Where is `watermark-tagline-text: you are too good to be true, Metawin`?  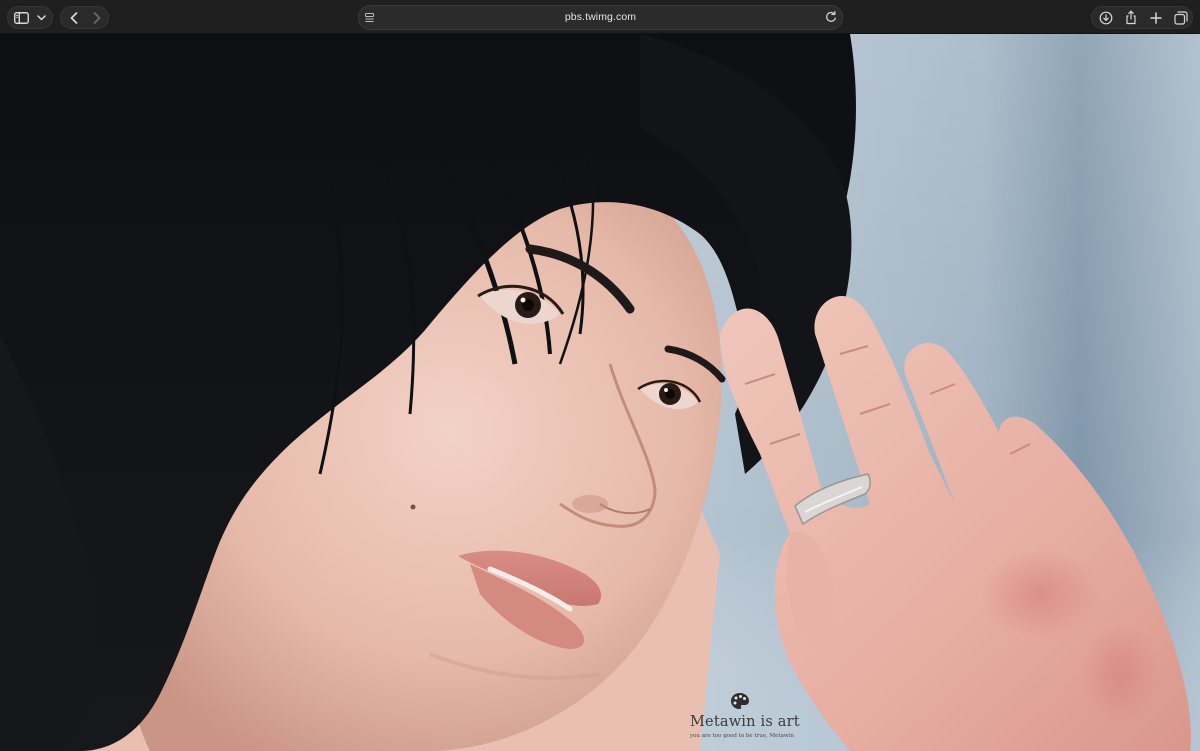 watermark-tagline-text: you are too good to be true, Metawin is located at coordinates (742, 736).